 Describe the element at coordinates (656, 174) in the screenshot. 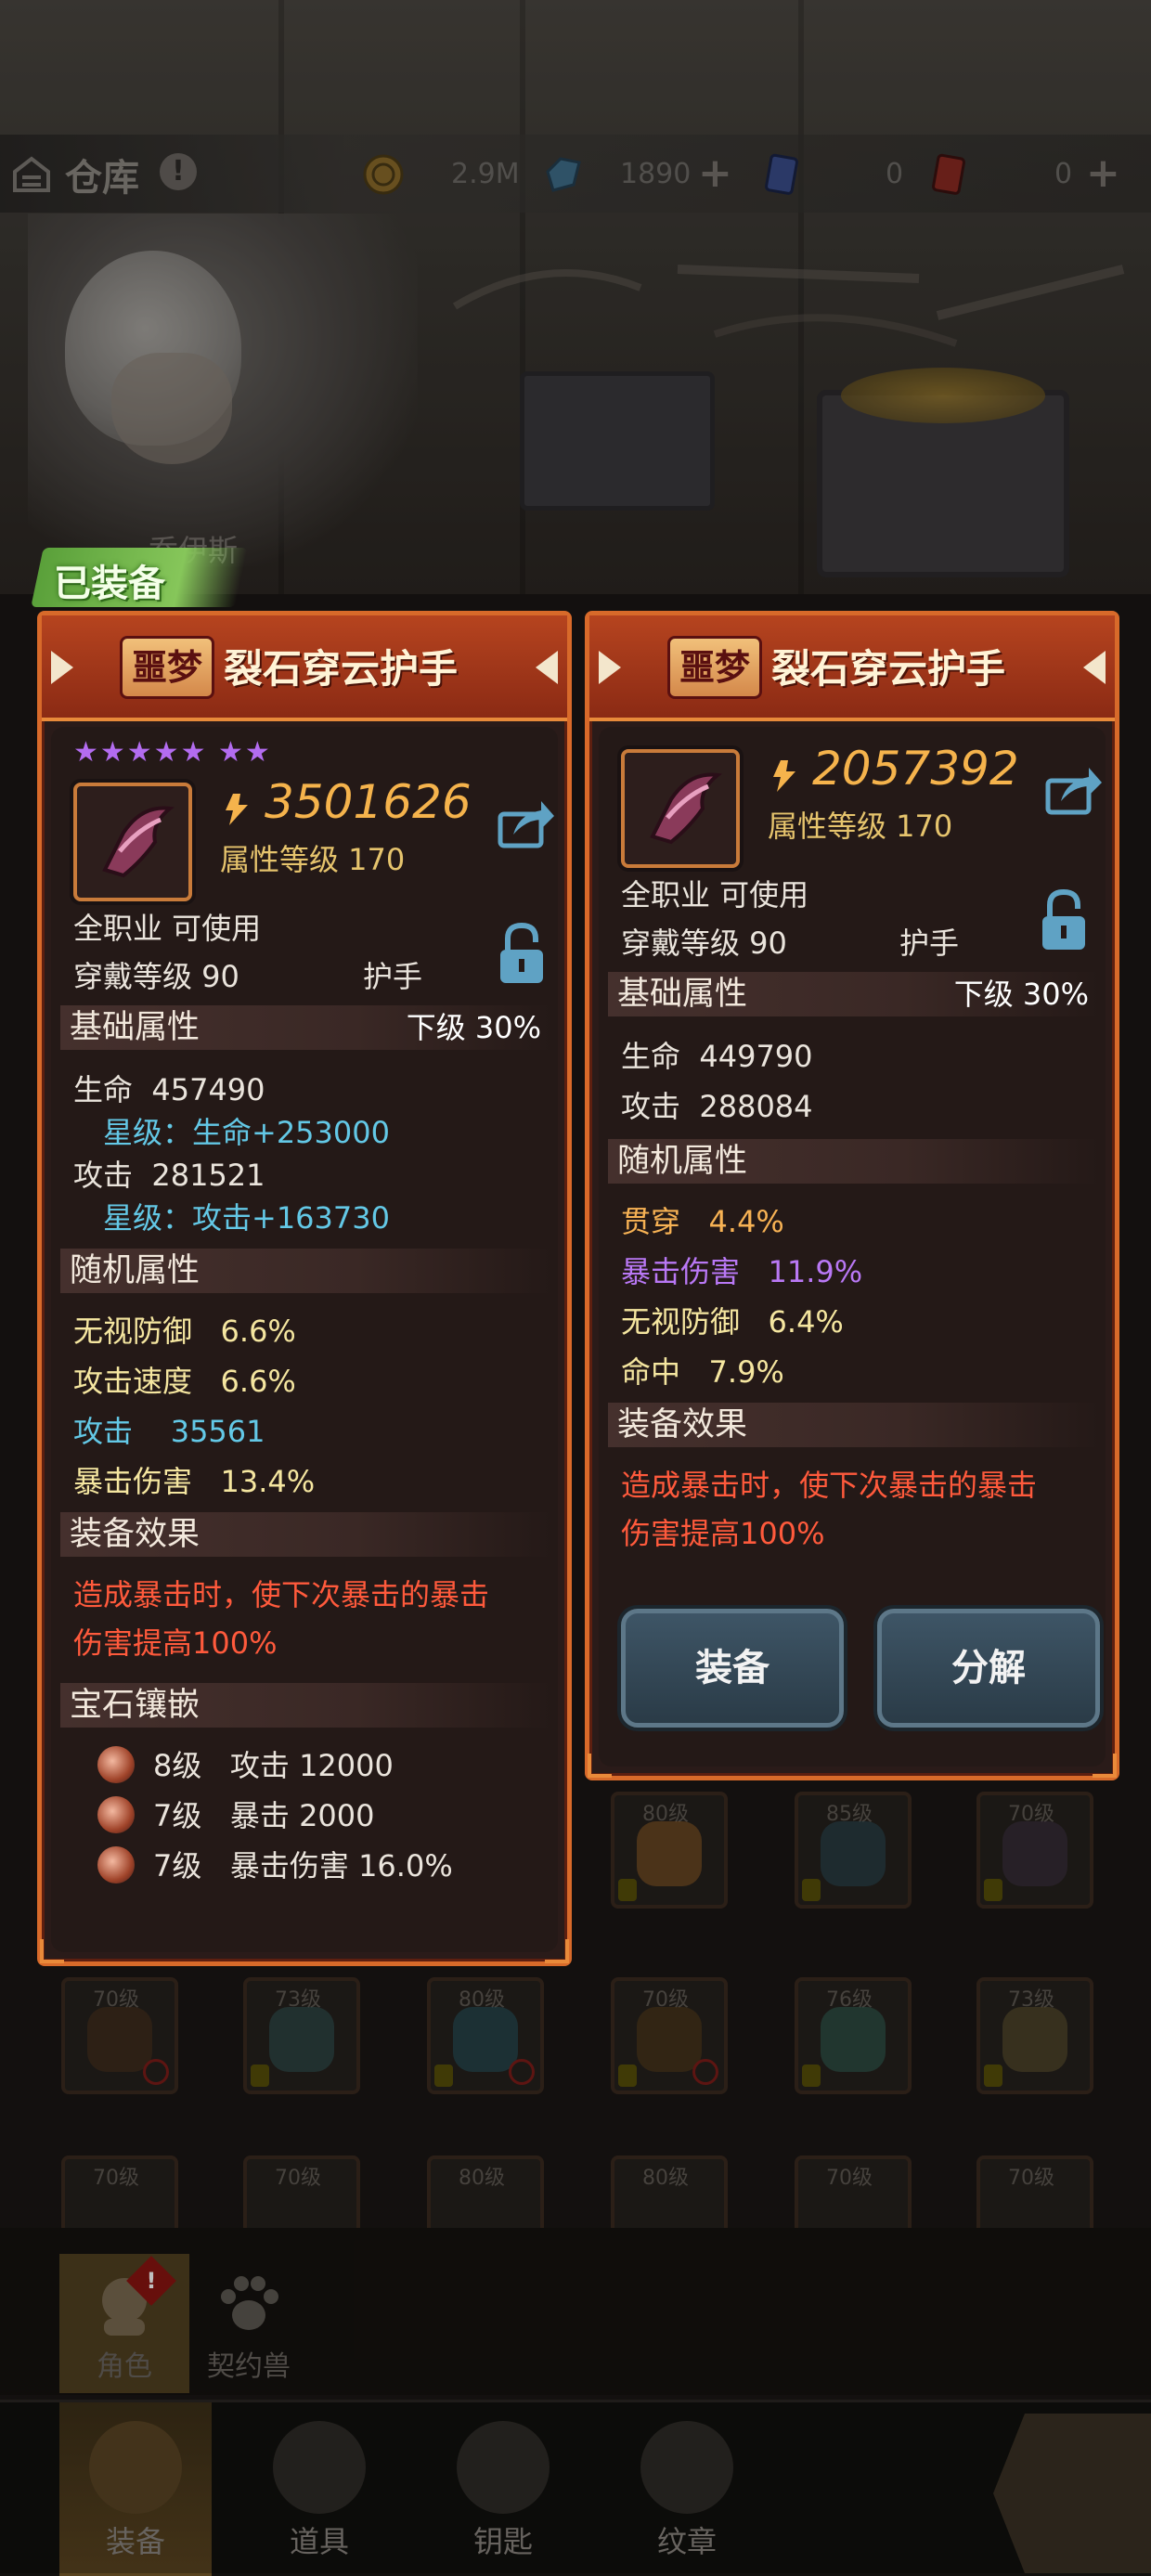

I see `diamond-amount: 1890` at that location.